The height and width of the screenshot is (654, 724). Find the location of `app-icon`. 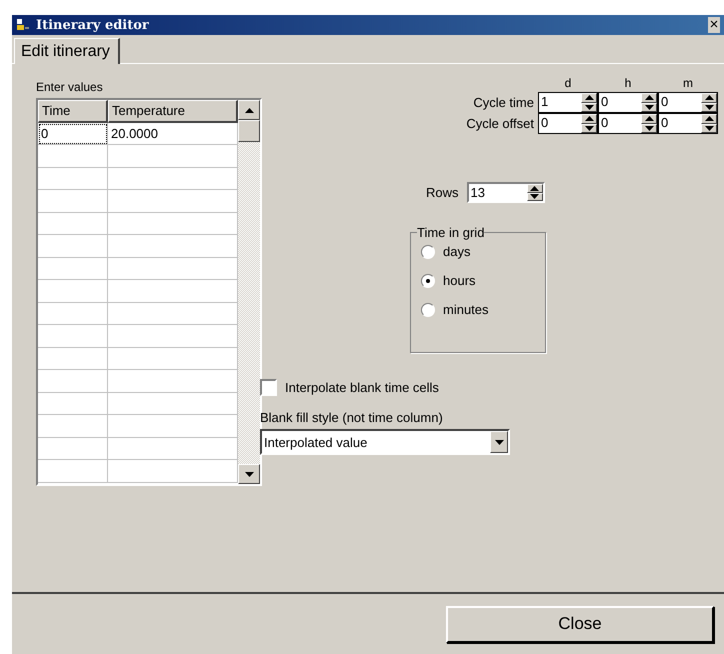

app-icon is located at coordinates (23, 25).